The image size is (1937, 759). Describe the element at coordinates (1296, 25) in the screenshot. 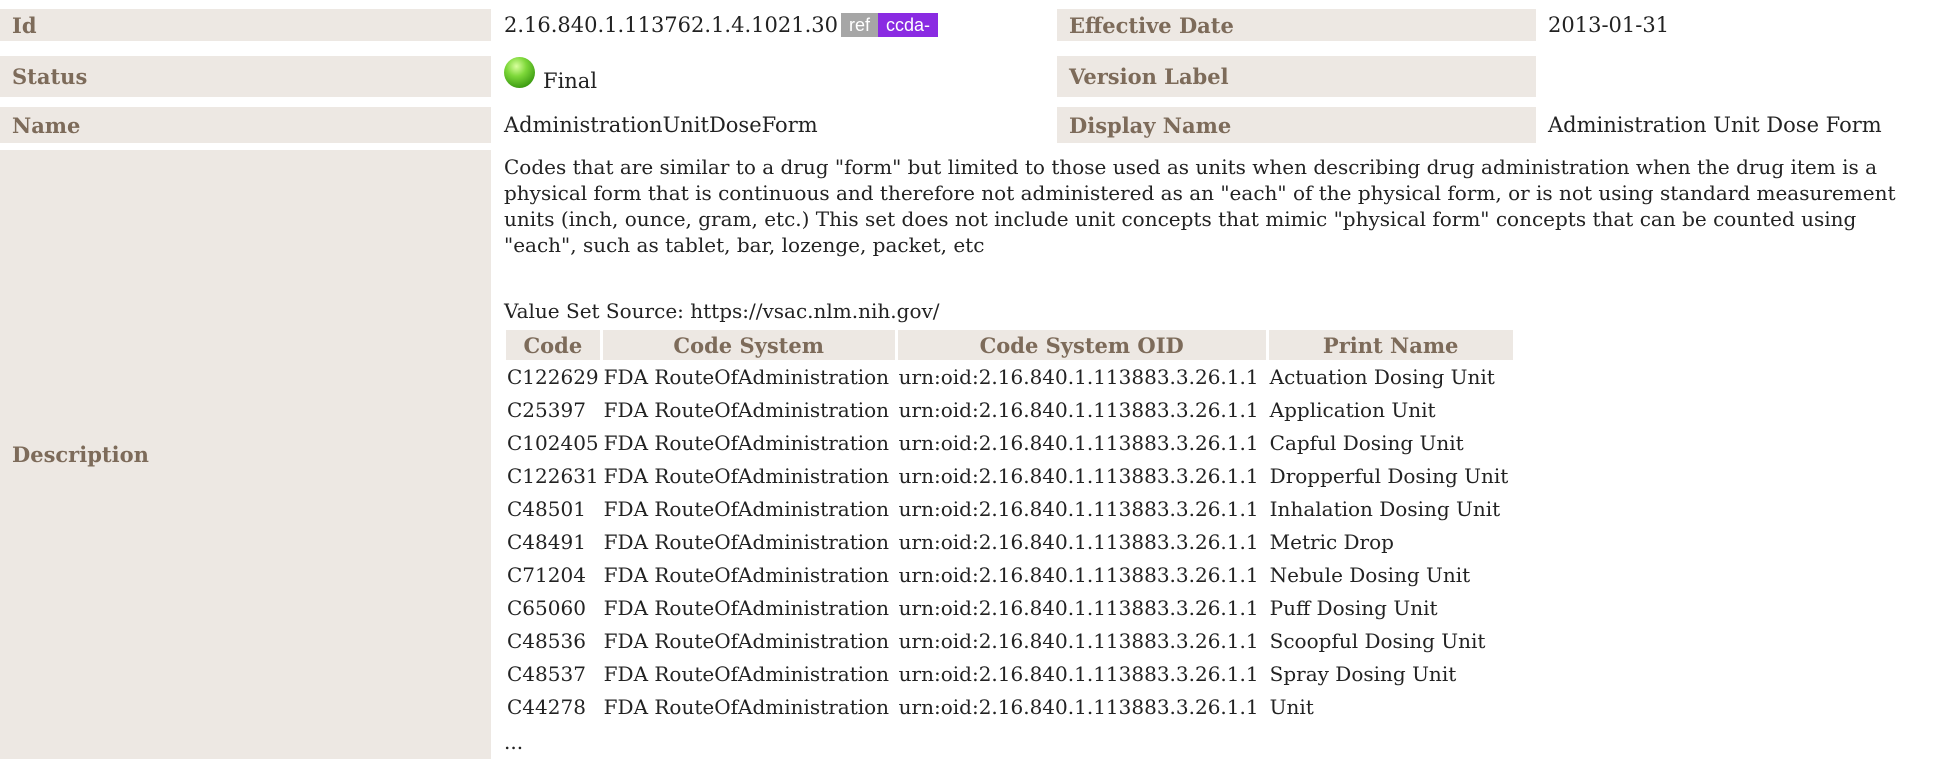

I see `effective-date-label: Effective Date` at that location.